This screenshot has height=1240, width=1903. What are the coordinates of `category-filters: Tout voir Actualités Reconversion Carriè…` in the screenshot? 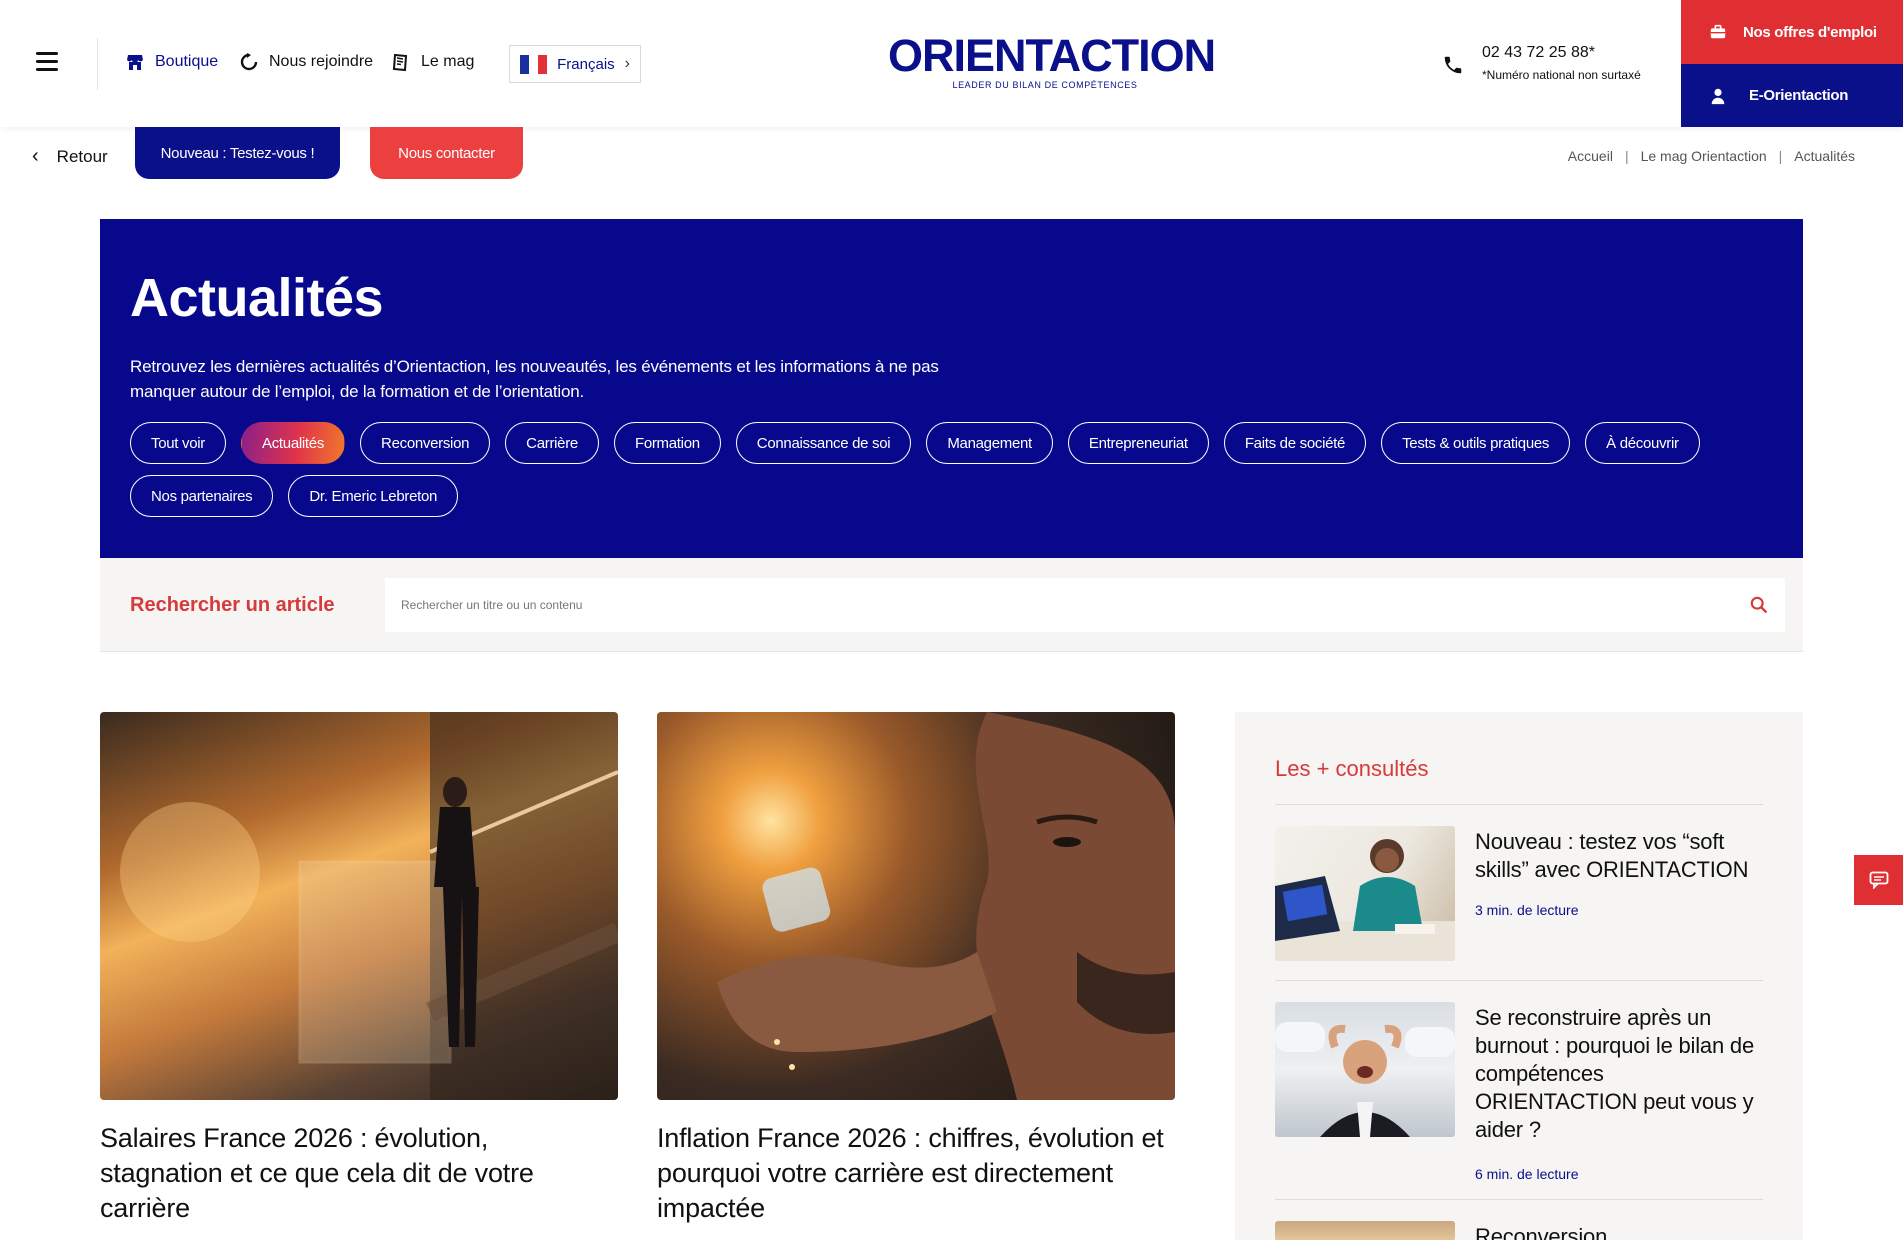 It's located at (950, 469).